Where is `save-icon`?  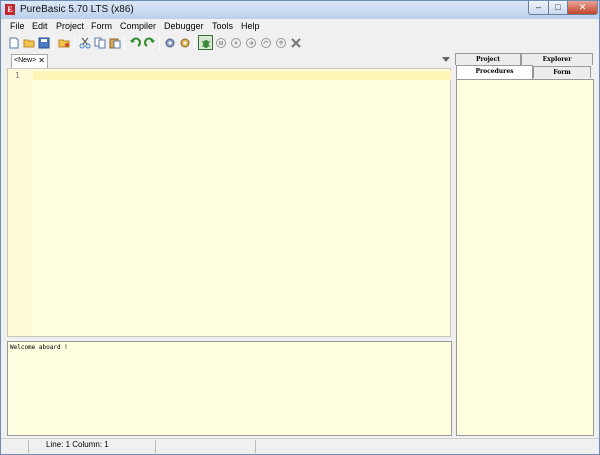 save-icon is located at coordinates (44, 43).